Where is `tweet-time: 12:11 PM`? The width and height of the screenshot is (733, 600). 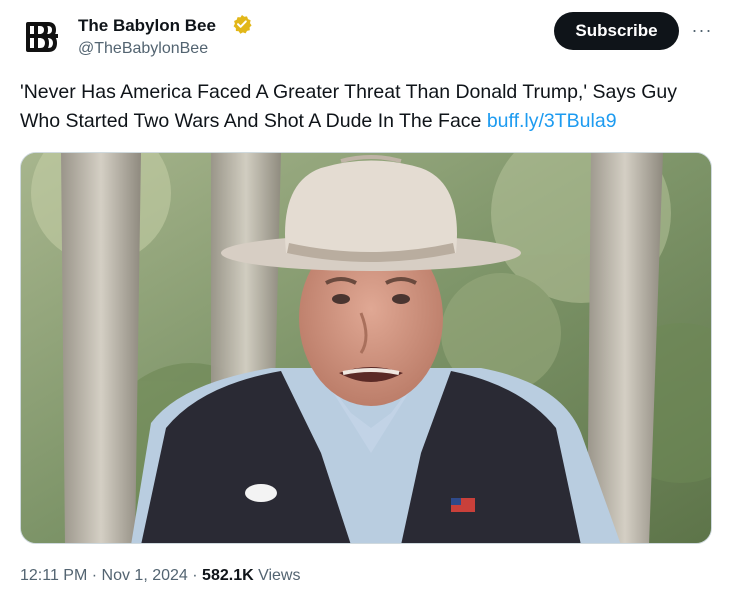 tweet-time: 12:11 PM is located at coordinates (53, 575).